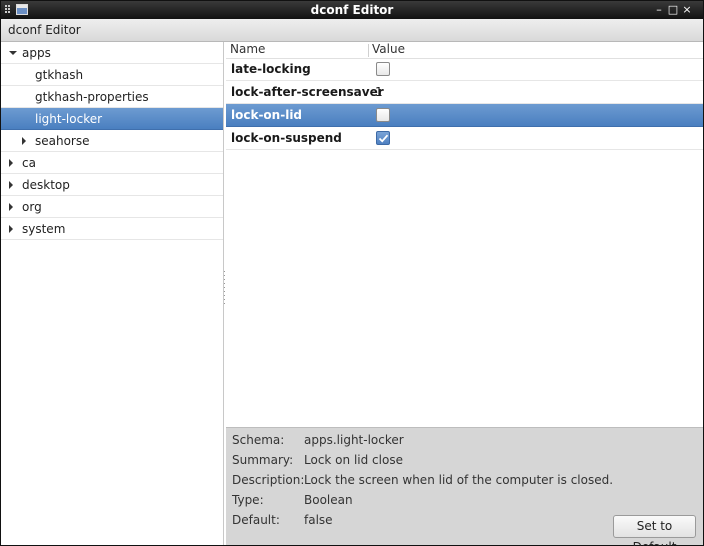  I want to click on column-header-name: Name, so click(247, 49).